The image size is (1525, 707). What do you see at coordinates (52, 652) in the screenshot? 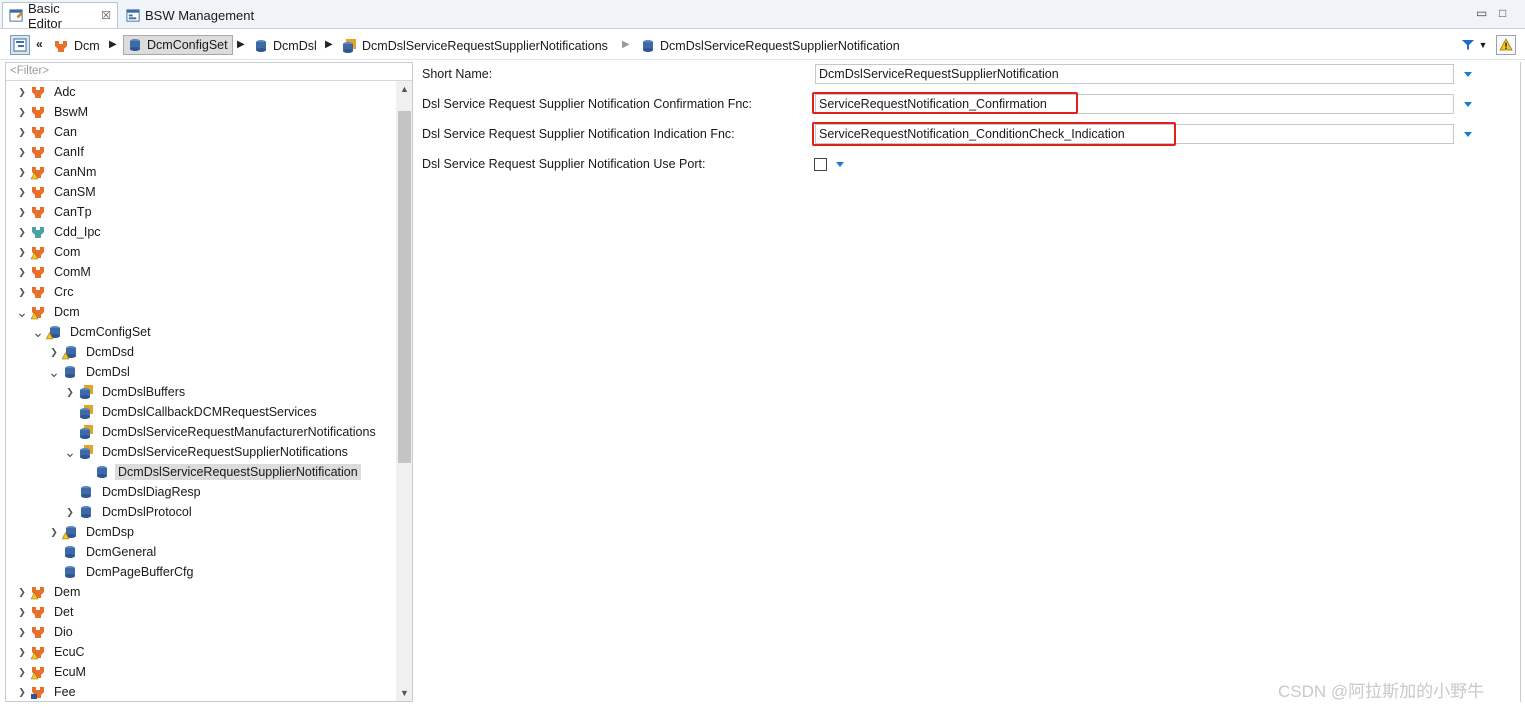
I see `tree-item: ❯ EcuC` at bounding box center [52, 652].